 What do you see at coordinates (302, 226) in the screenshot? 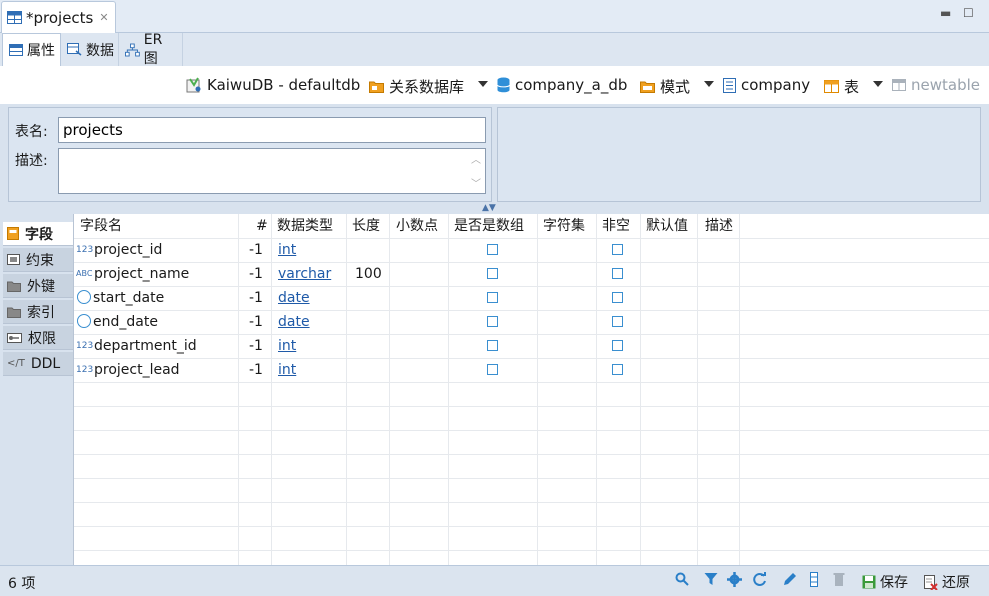
I see `column-header-data-type: 数据类型` at bounding box center [302, 226].